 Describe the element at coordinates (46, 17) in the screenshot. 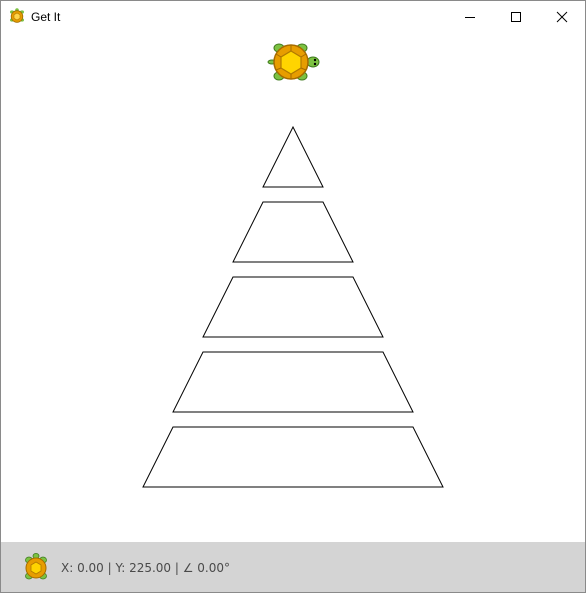

I see `window-title: Get It` at that location.